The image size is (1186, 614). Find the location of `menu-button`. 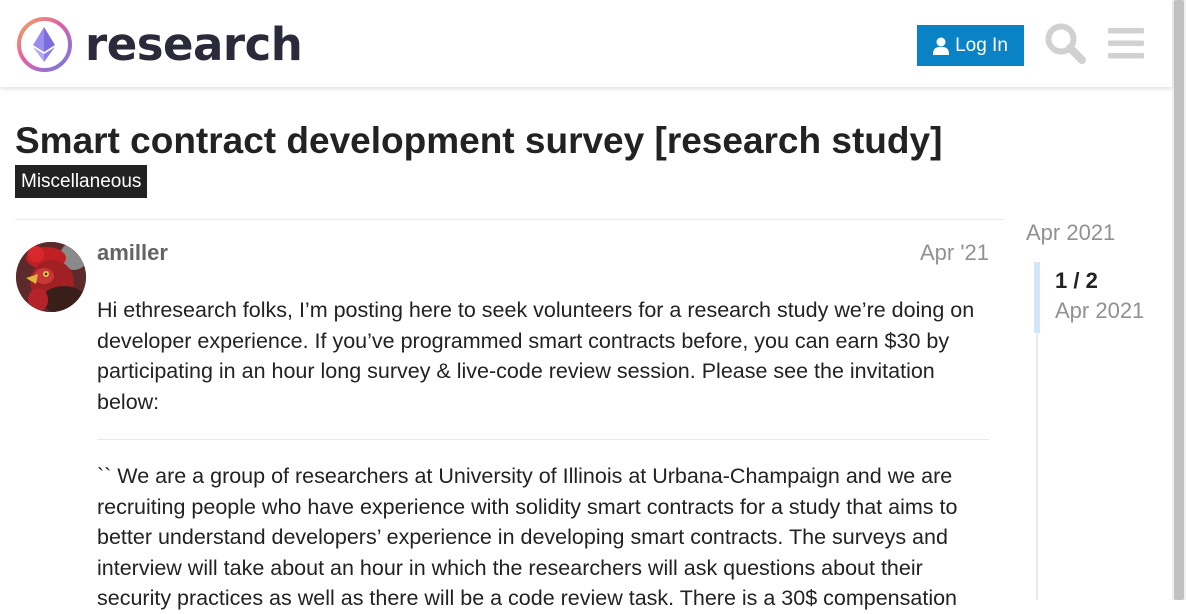

menu-button is located at coordinates (1126, 44).